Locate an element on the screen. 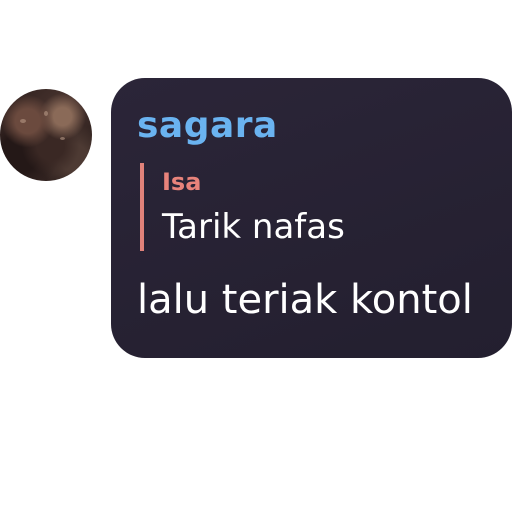  reply-text: Tarik nafas is located at coordinates (253, 227).